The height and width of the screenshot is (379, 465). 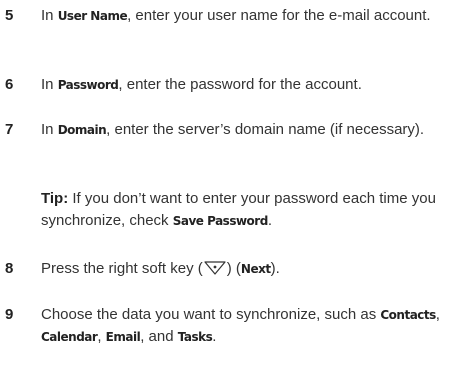 What do you see at coordinates (408, 315) in the screenshot?
I see `ui-label-contacts: Contacts` at bounding box center [408, 315].